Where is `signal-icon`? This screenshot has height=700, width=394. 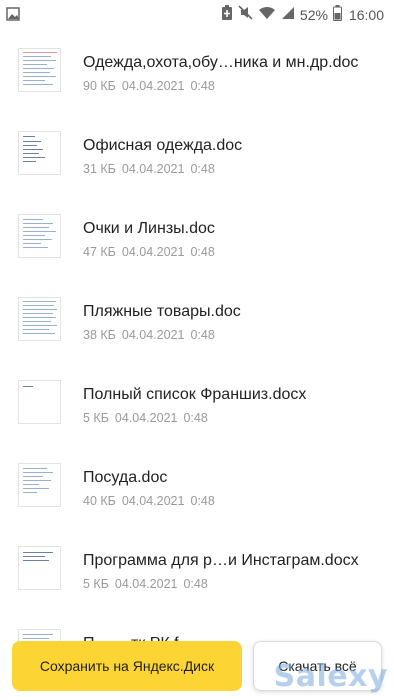
signal-icon is located at coordinates (288, 15).